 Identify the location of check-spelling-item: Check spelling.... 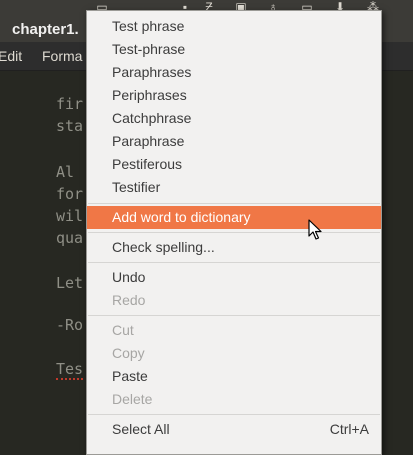
(234, 247).